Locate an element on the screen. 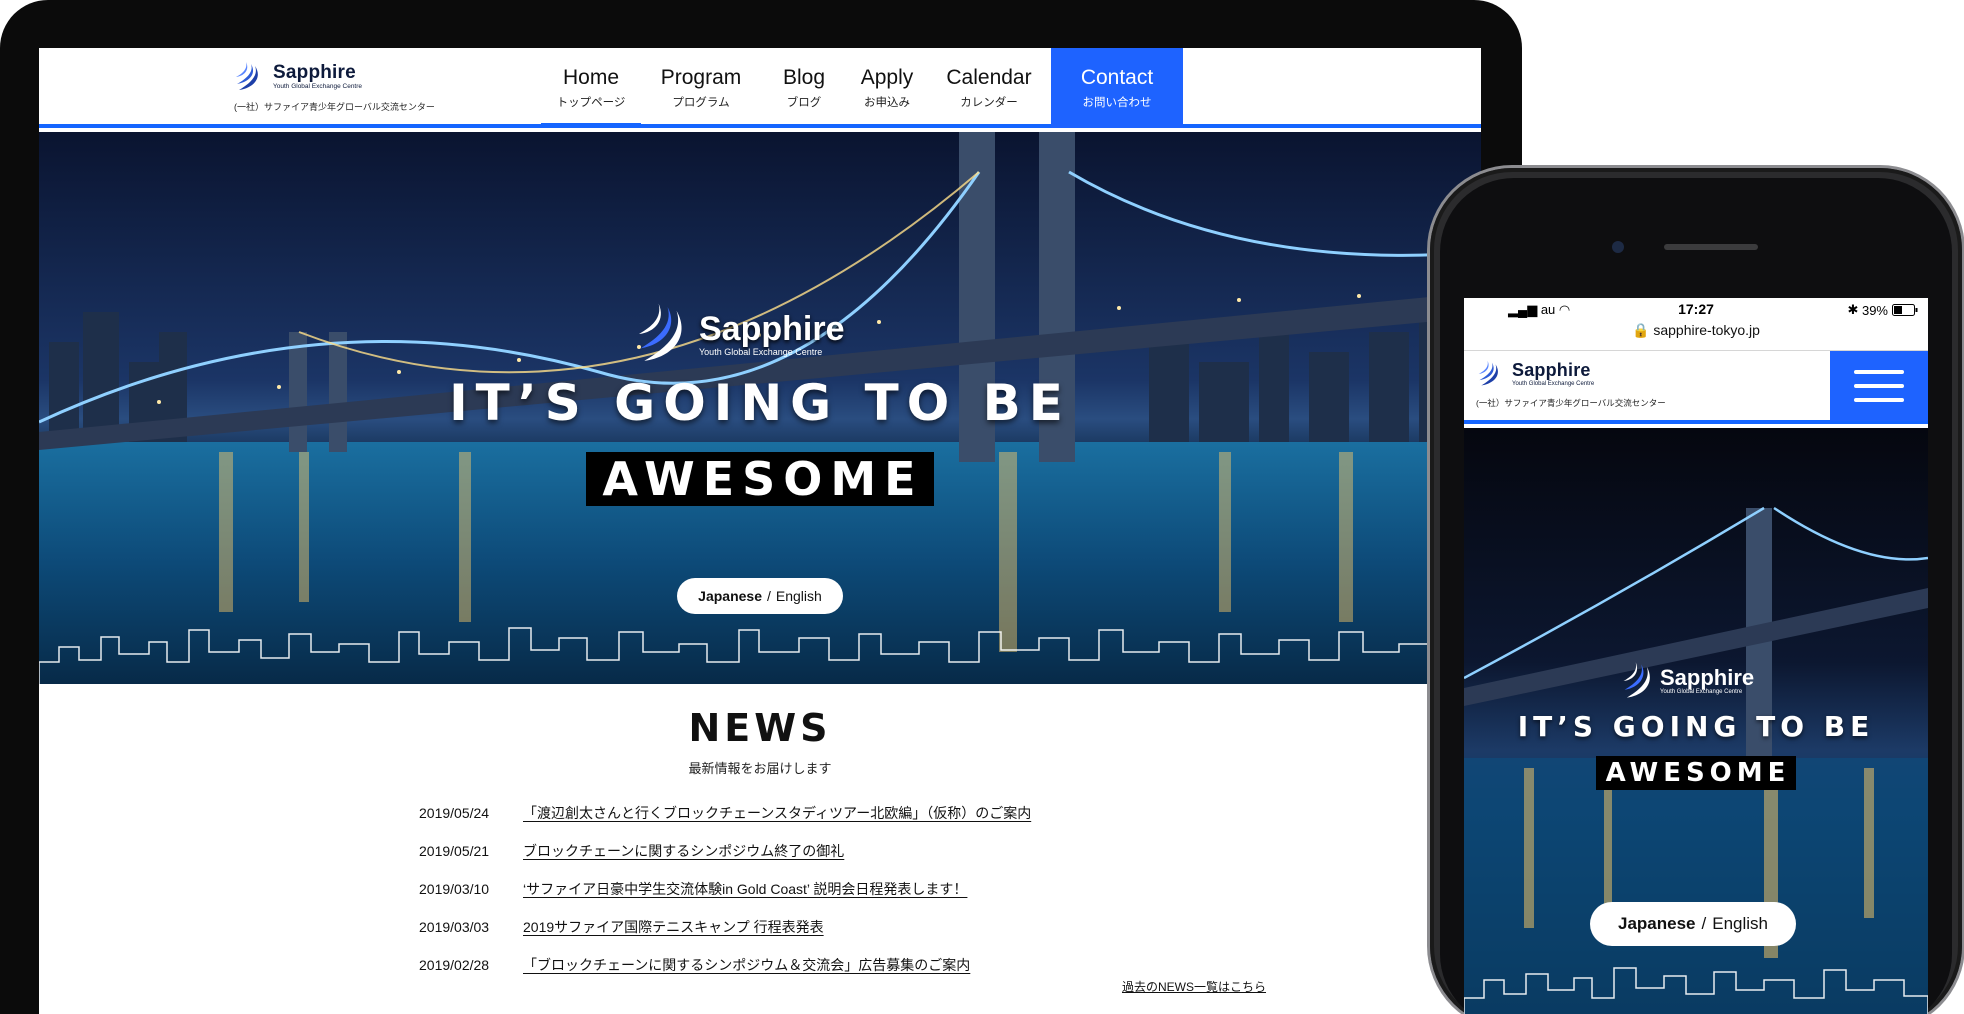 This screenshot has height=1014, width=1964. mobile-lang-japanese: Japanese is located at coordinates (1657, 924).